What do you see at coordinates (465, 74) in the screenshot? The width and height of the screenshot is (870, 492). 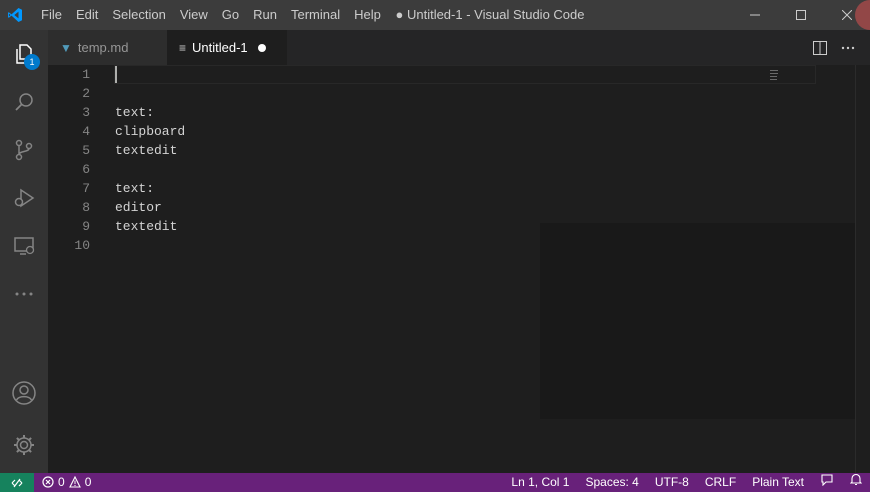 I see `current-line-highlight` at bounding box center [465, 74].